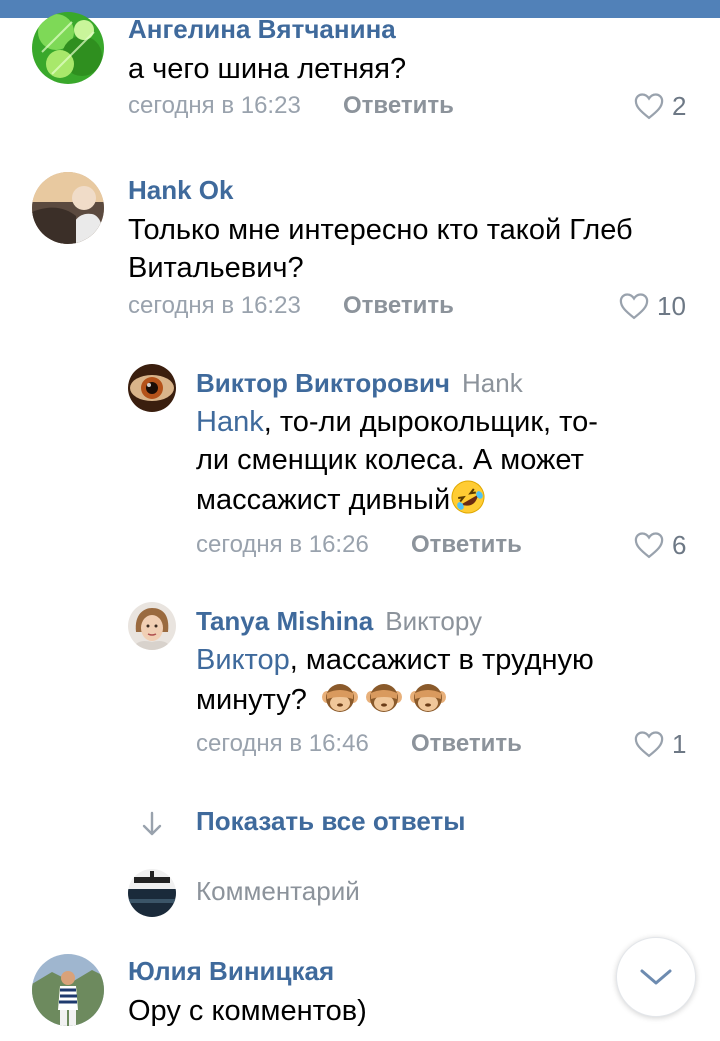 Image resolution: width=720 pixels, height=1041 pixels. What do you see at coordinates (278, 891) in the screenshot?
I see `comment-input: Комментарий` at bounding box center [278, 891].